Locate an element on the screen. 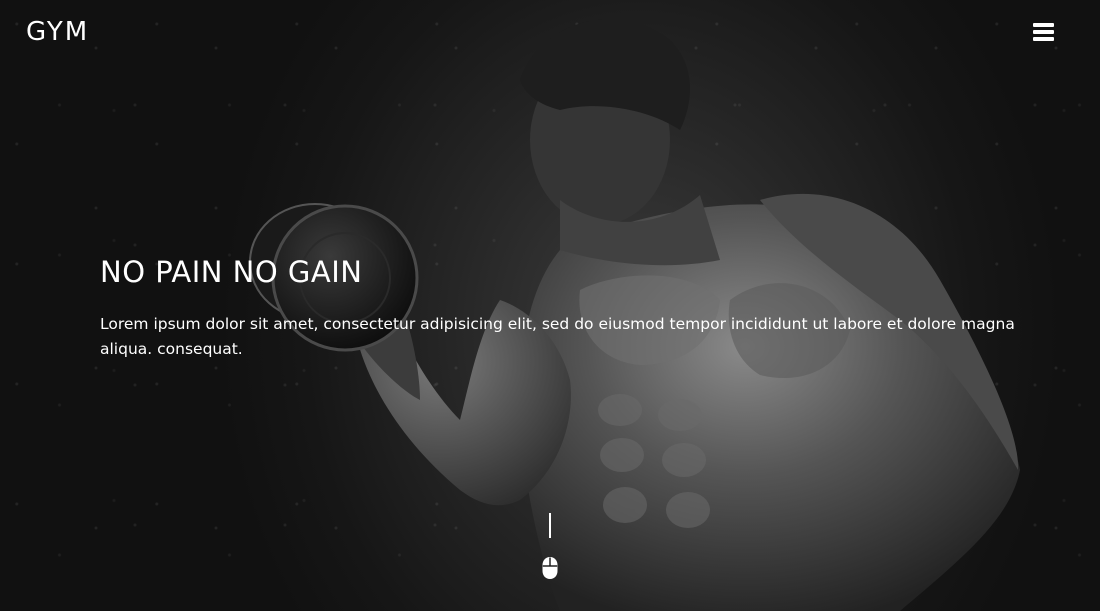 The image size is (1100, 611). mouse-scroll-icon is located at coordinates (550, 568).